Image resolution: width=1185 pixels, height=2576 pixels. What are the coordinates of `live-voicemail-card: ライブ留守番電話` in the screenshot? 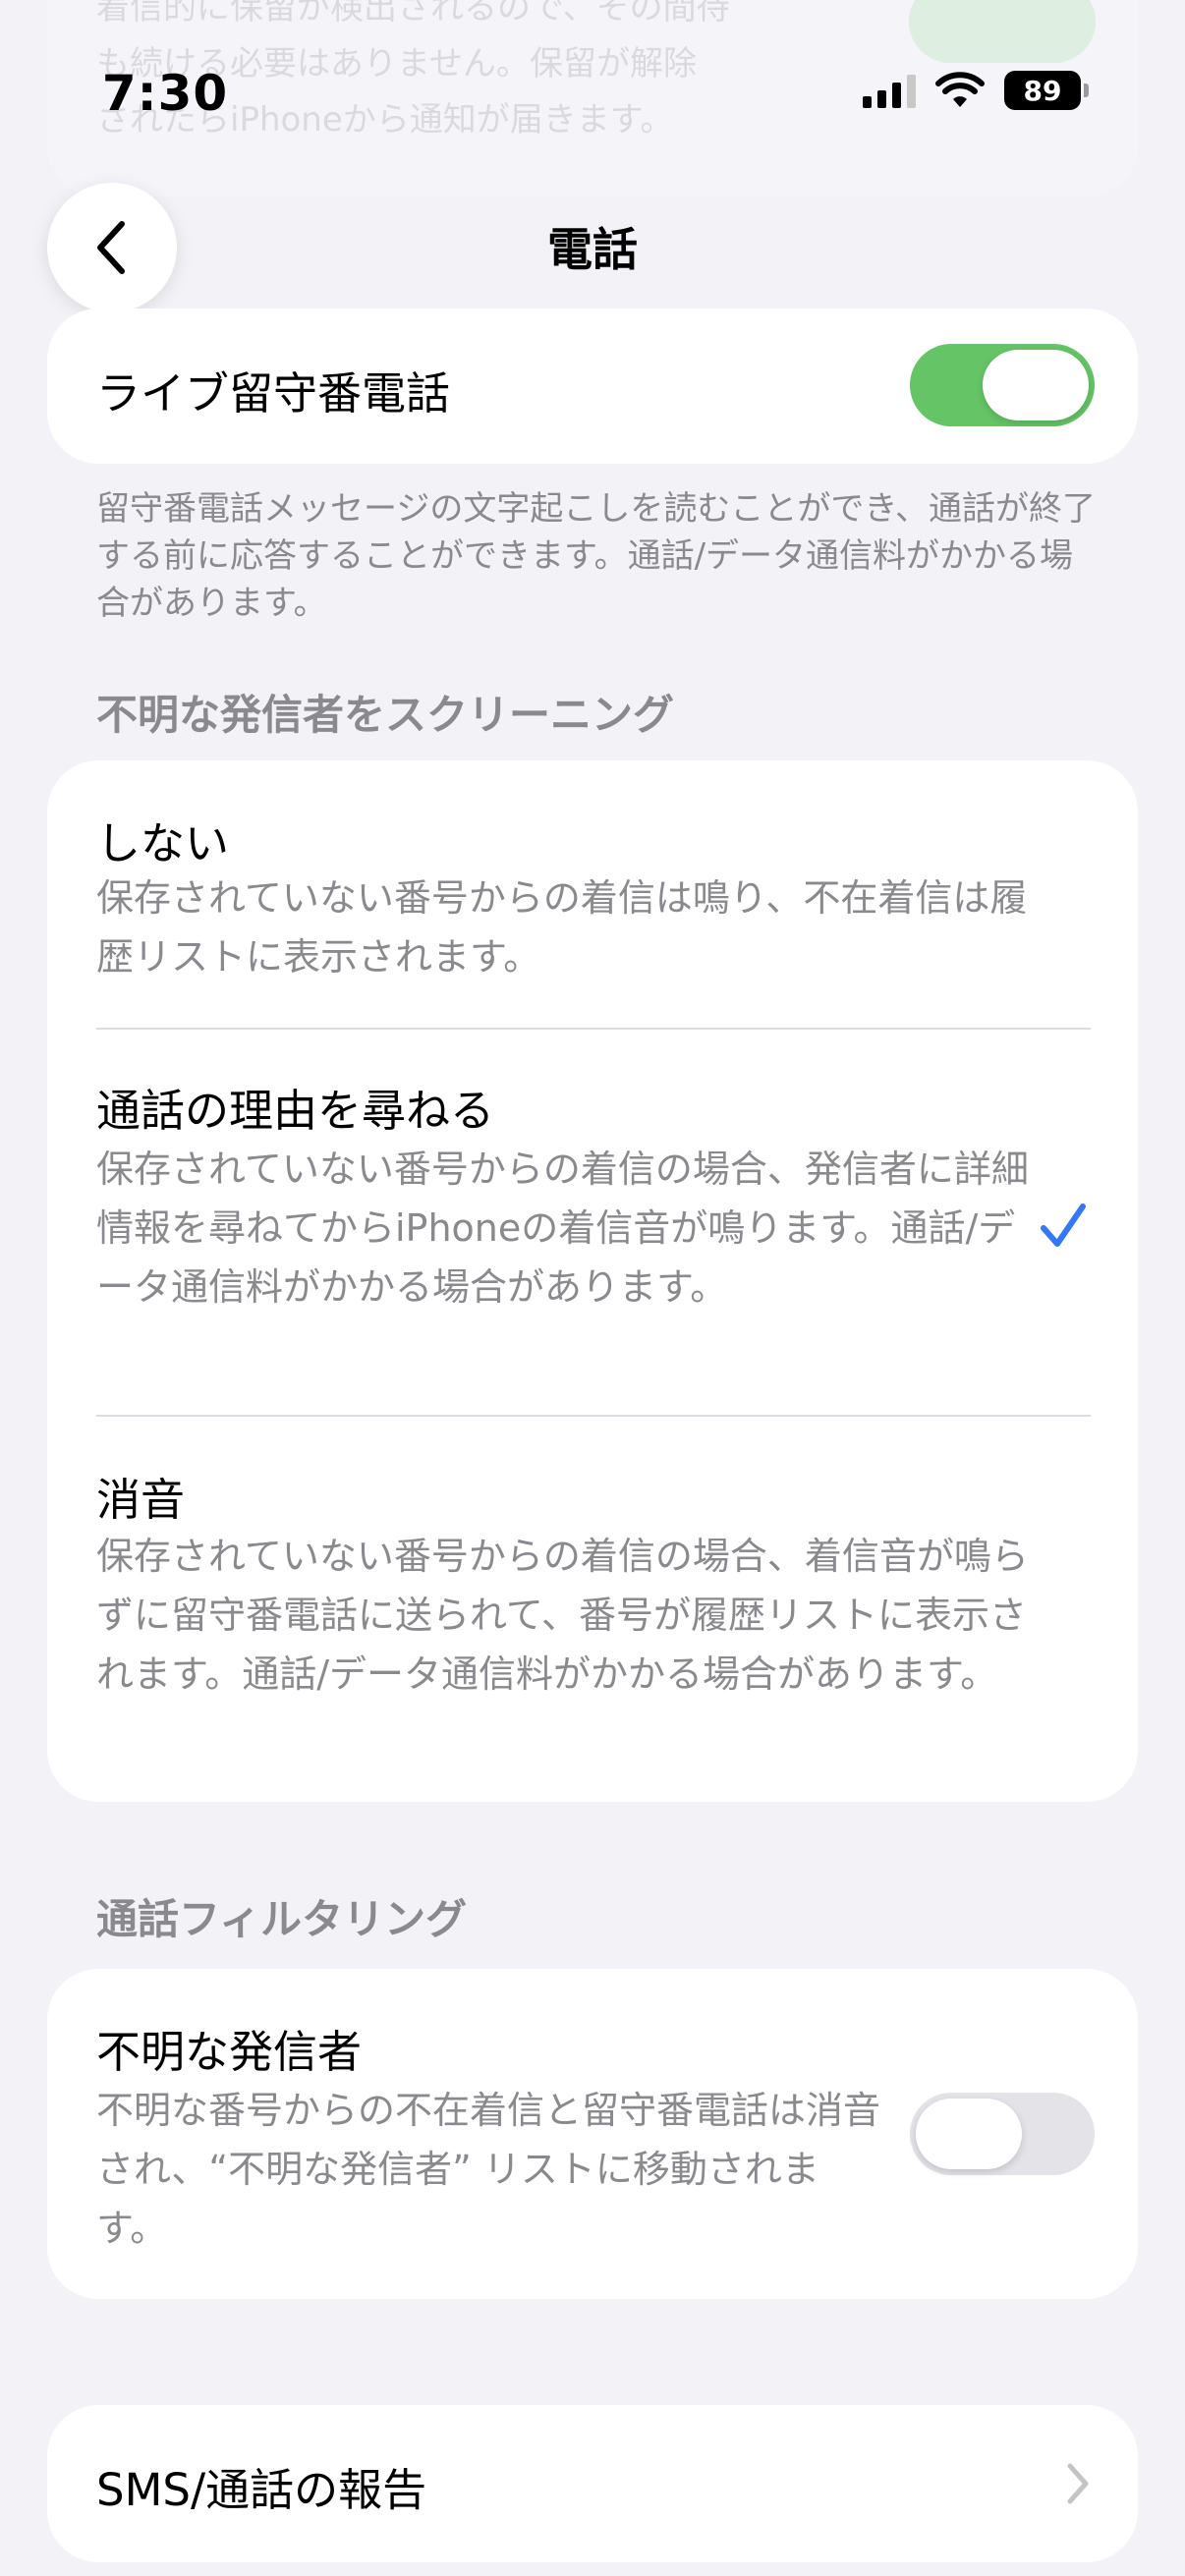 It's located at (592, 386).